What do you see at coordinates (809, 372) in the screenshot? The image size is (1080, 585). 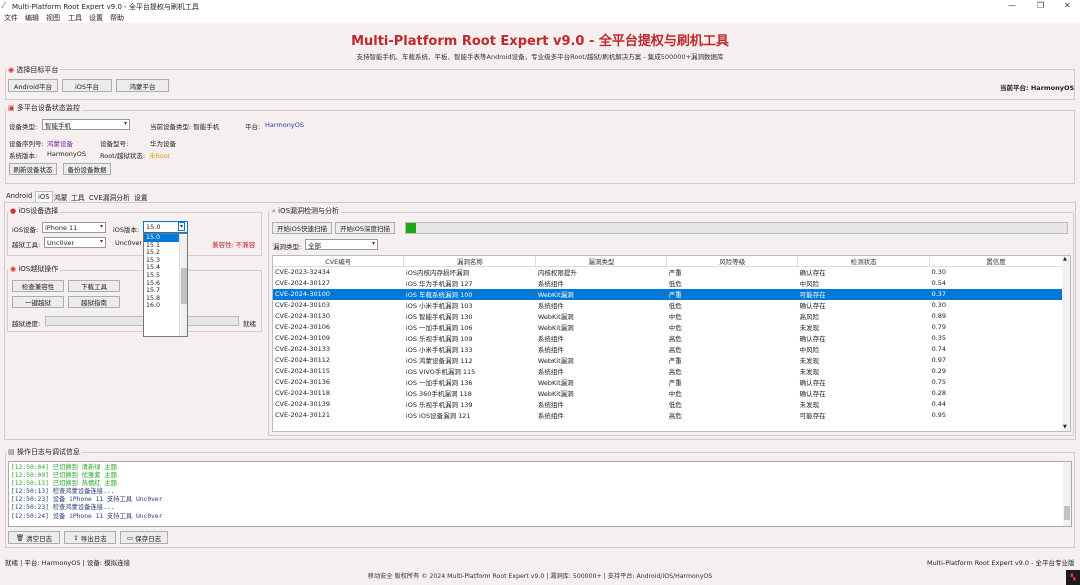 I see `table-cell: 未发现` at bounding box center [809, 372].